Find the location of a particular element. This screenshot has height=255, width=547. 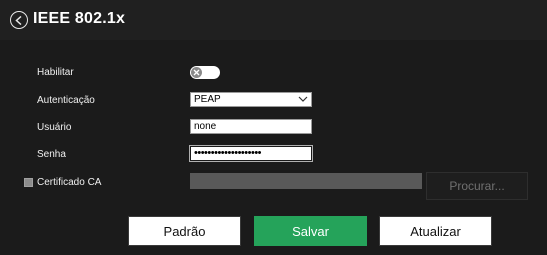

refresh-button: Atualizar is located at coordinates (435, 231).